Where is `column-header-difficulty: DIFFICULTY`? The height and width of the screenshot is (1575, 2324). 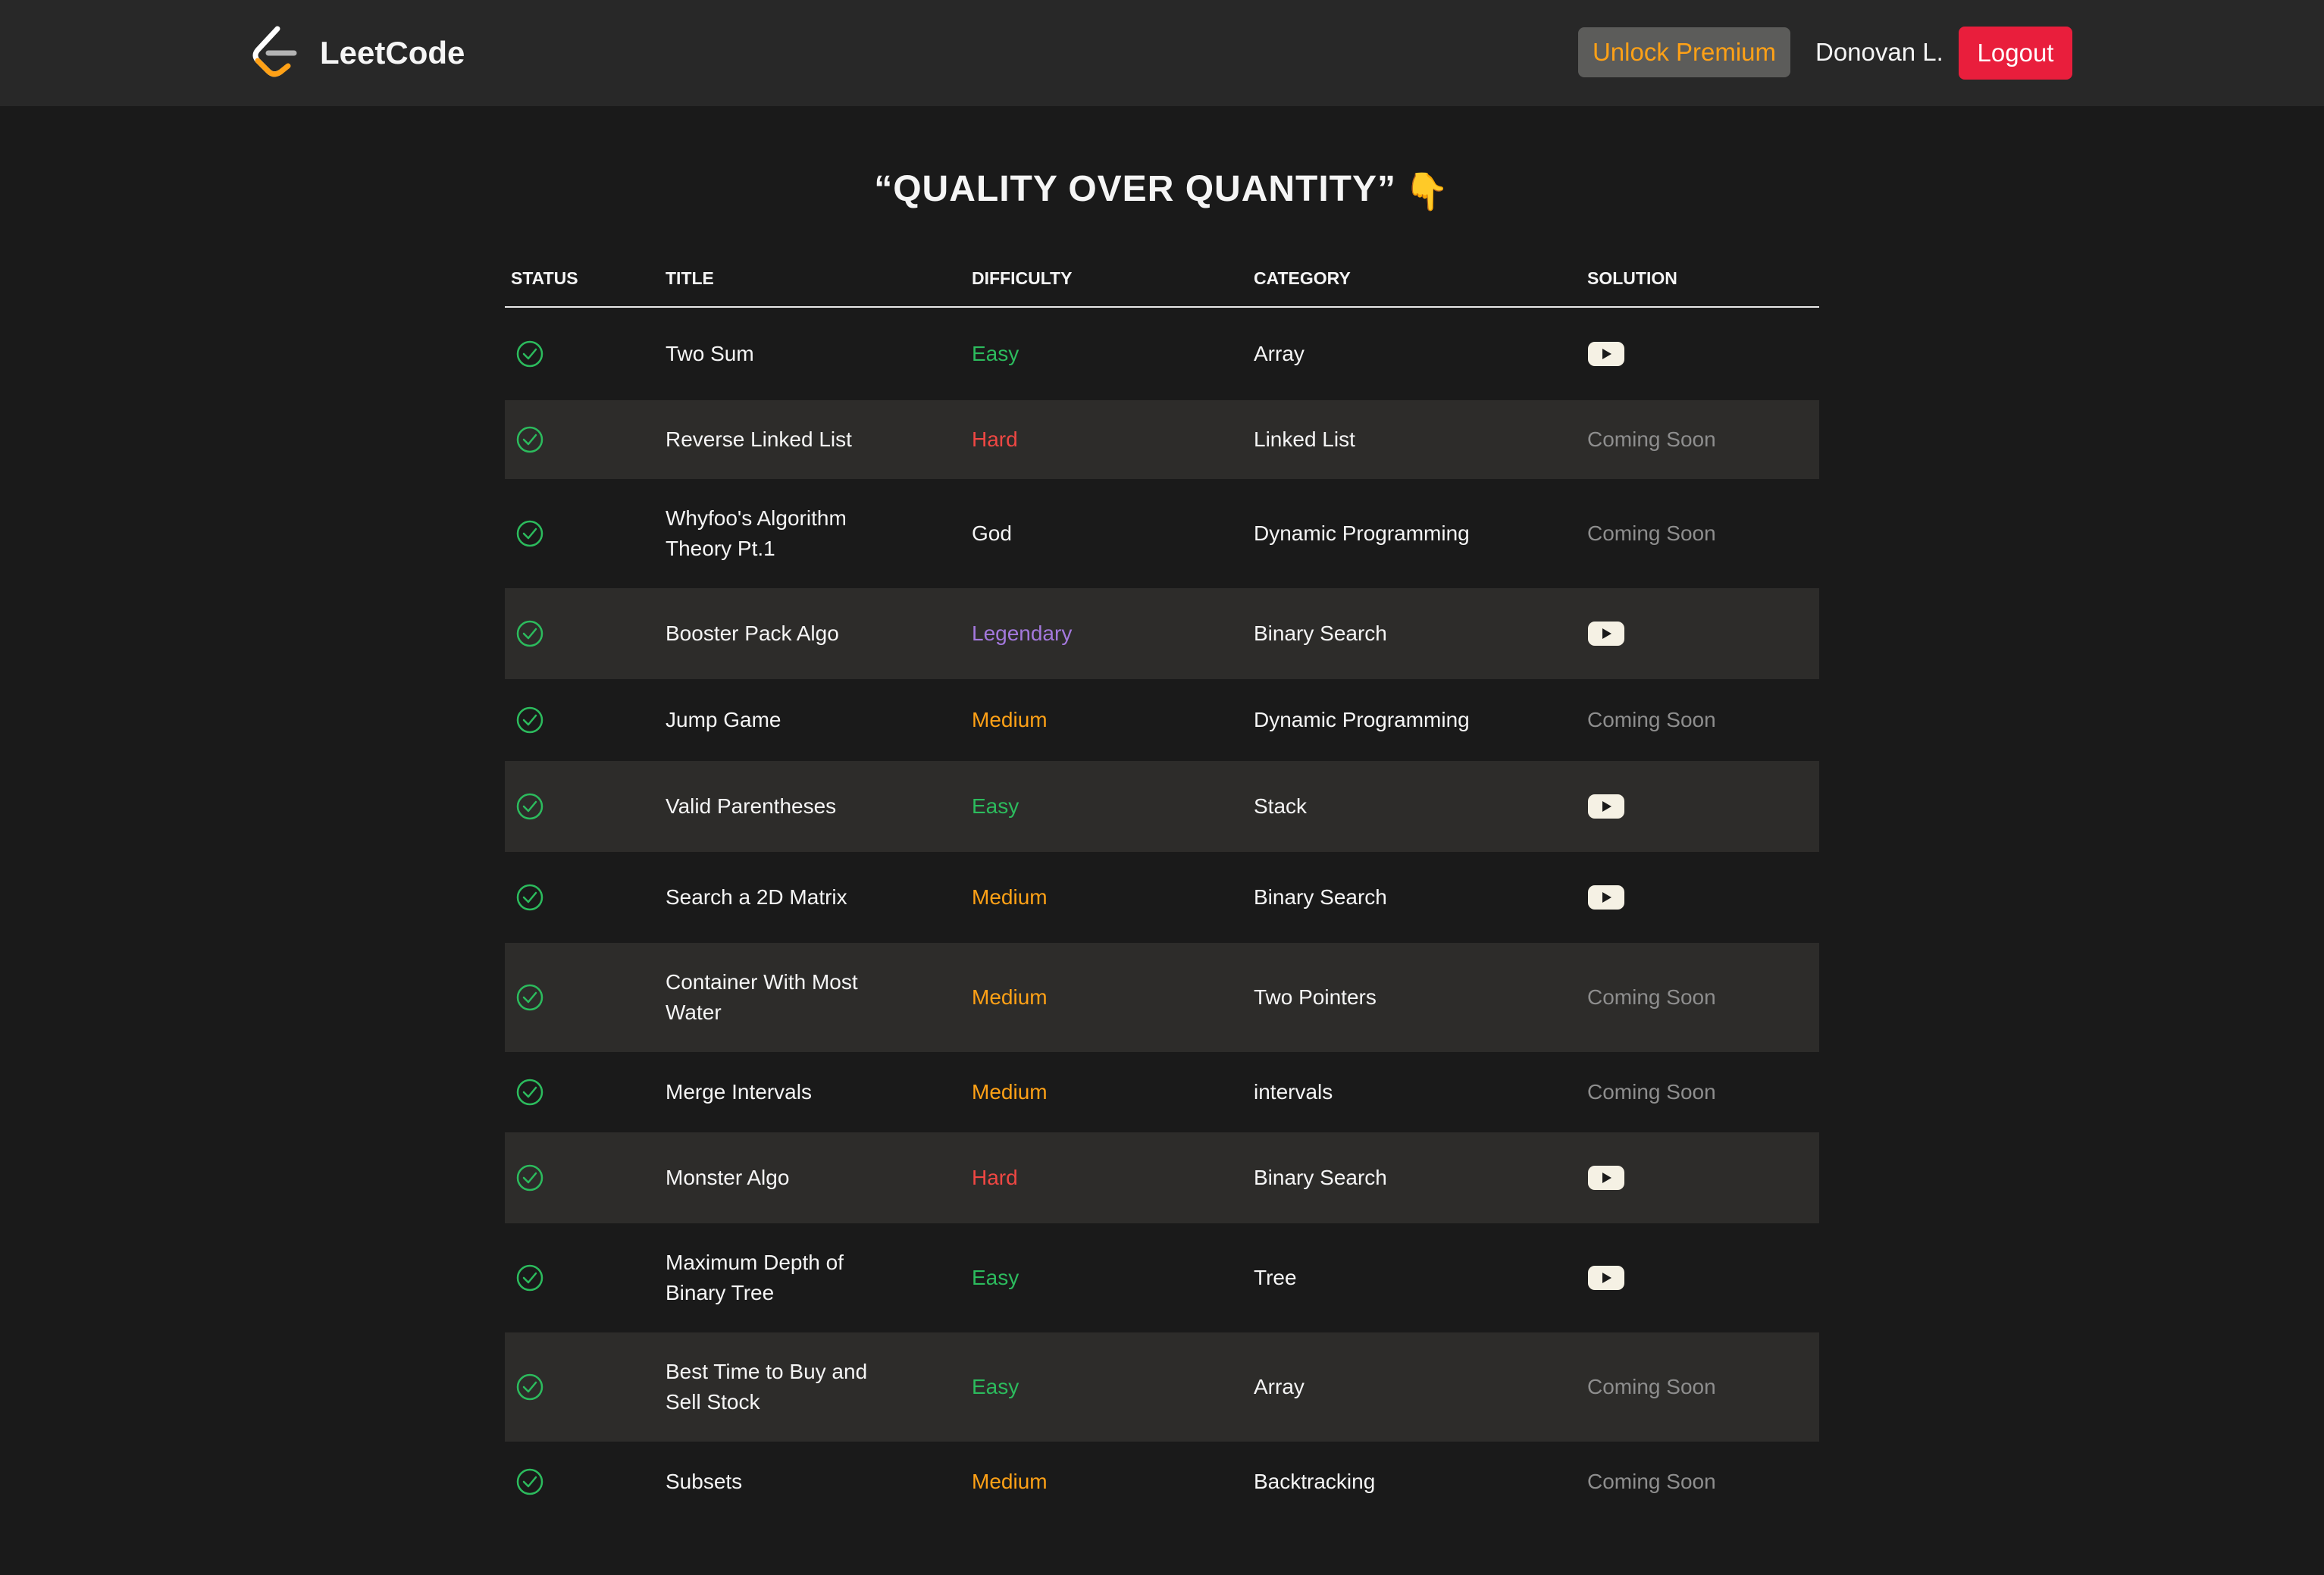 column-header-difficulty: DIFFICULTY is located at coordinates (1022, 278).